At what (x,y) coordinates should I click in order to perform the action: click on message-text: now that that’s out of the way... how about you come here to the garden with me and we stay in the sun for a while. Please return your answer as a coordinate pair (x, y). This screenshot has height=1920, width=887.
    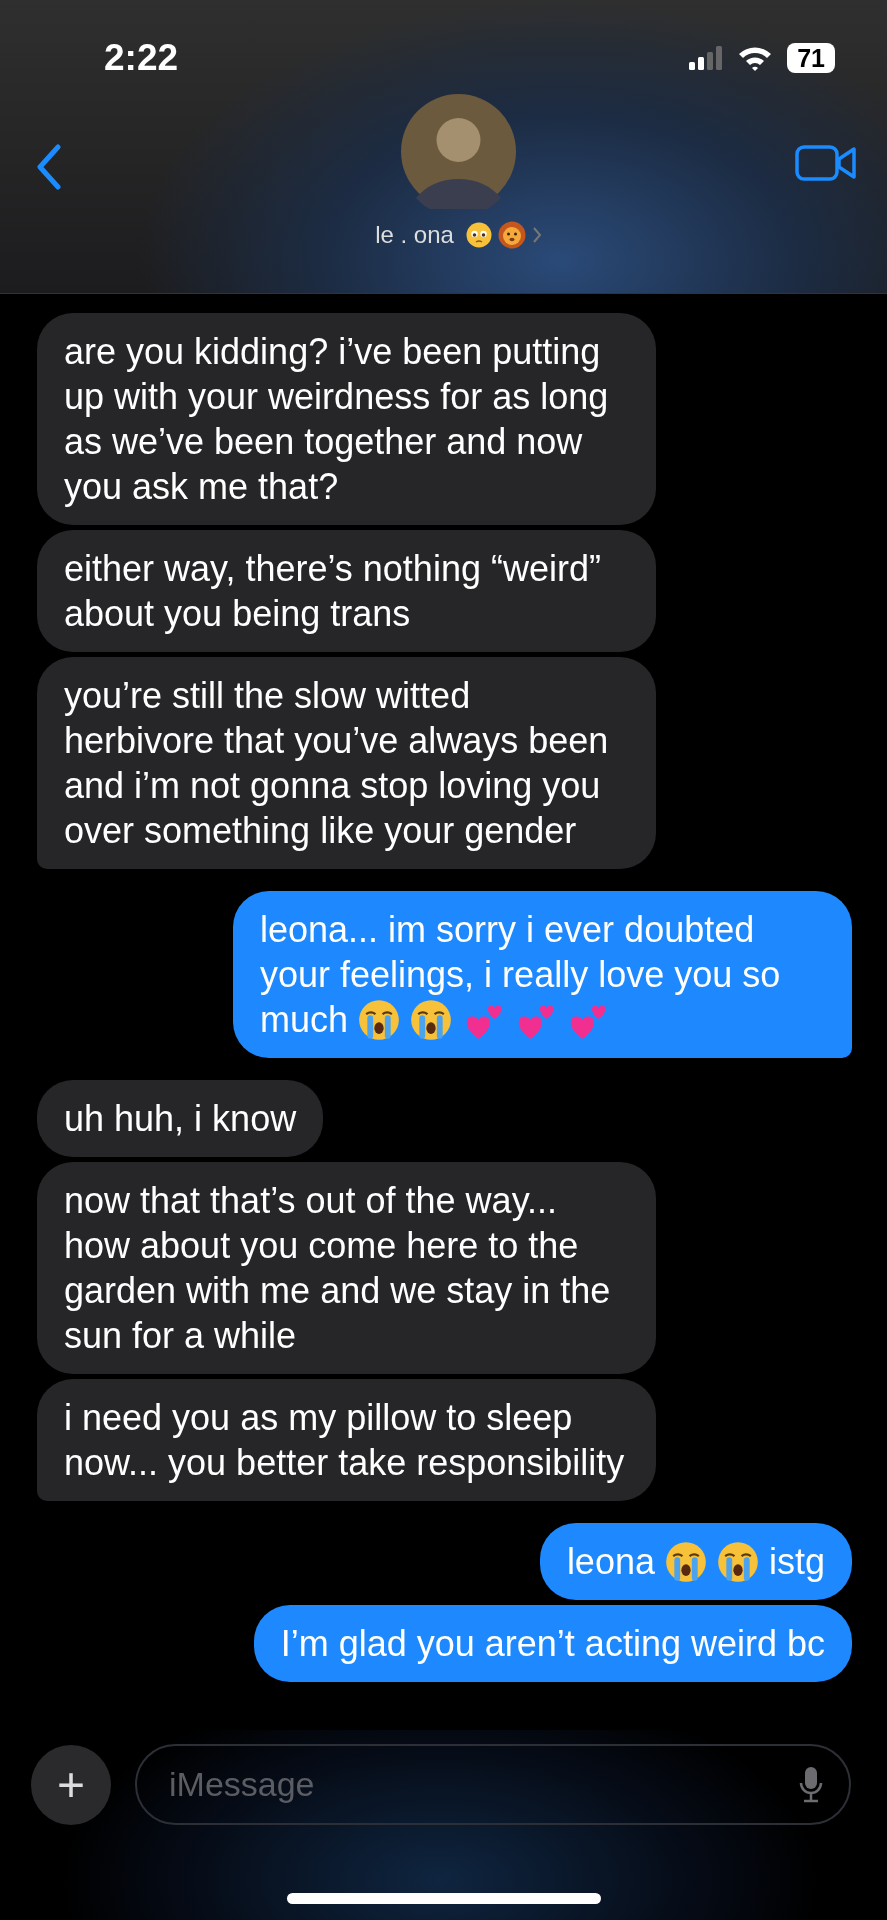
    Looking at the image, I should click on (338, 1268).